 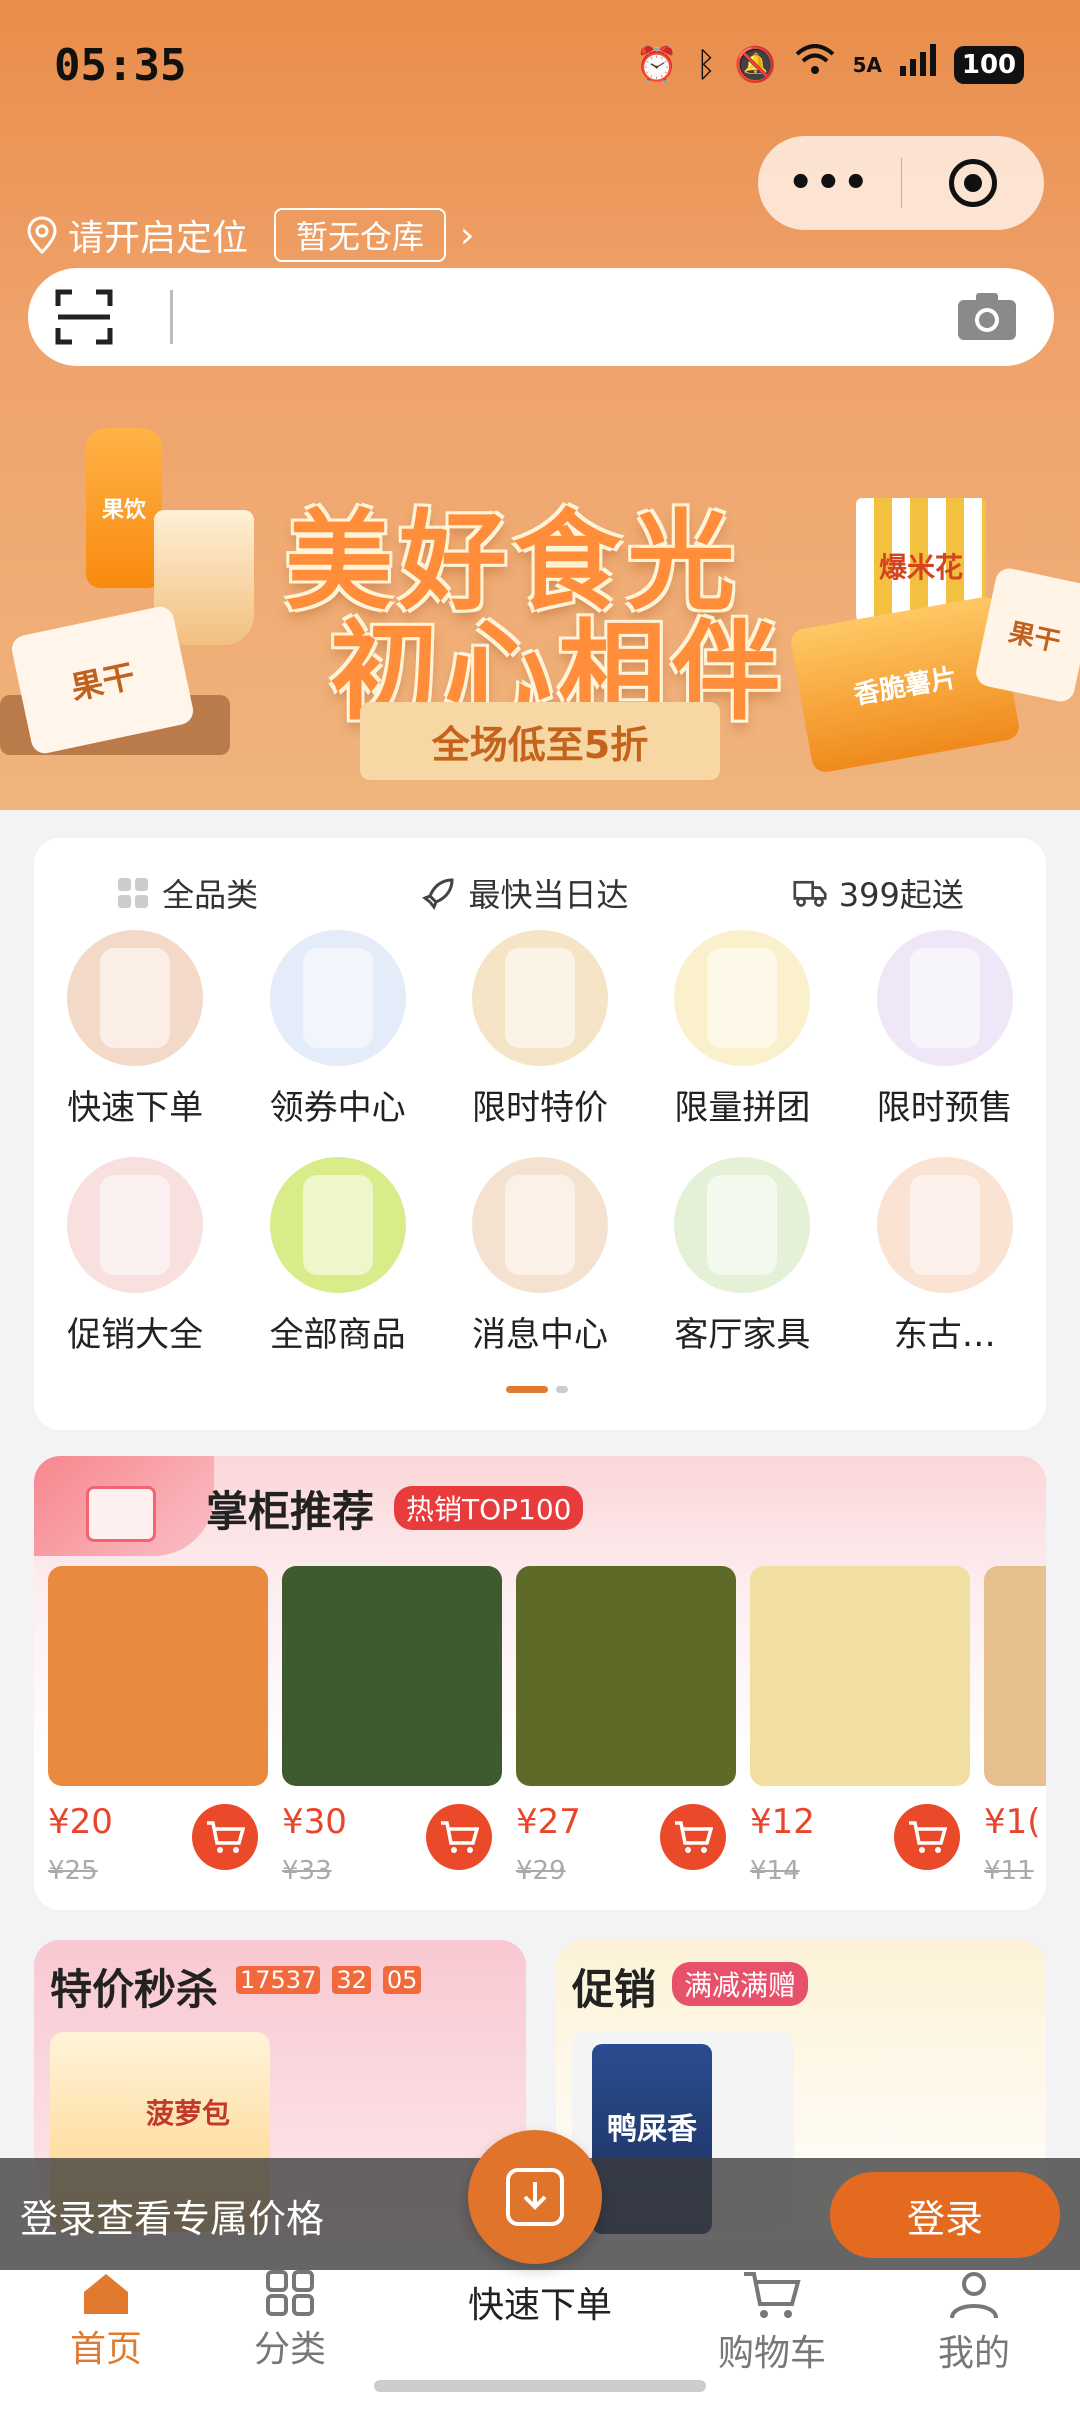 I want to click on category-label: 领券中心, so click(x=337, y=1108).